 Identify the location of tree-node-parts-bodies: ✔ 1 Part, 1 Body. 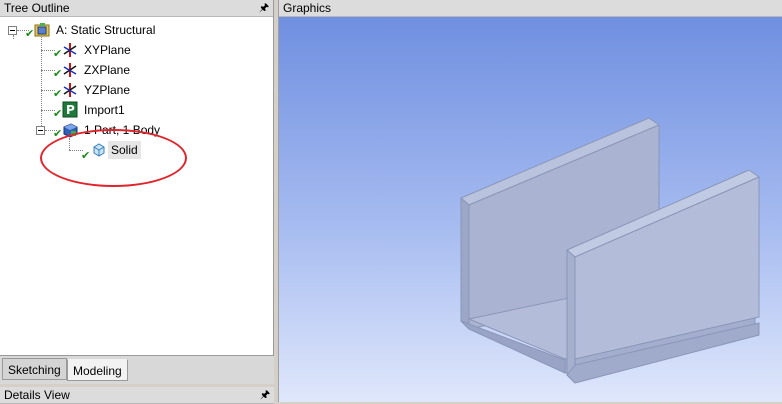
(130, 130).